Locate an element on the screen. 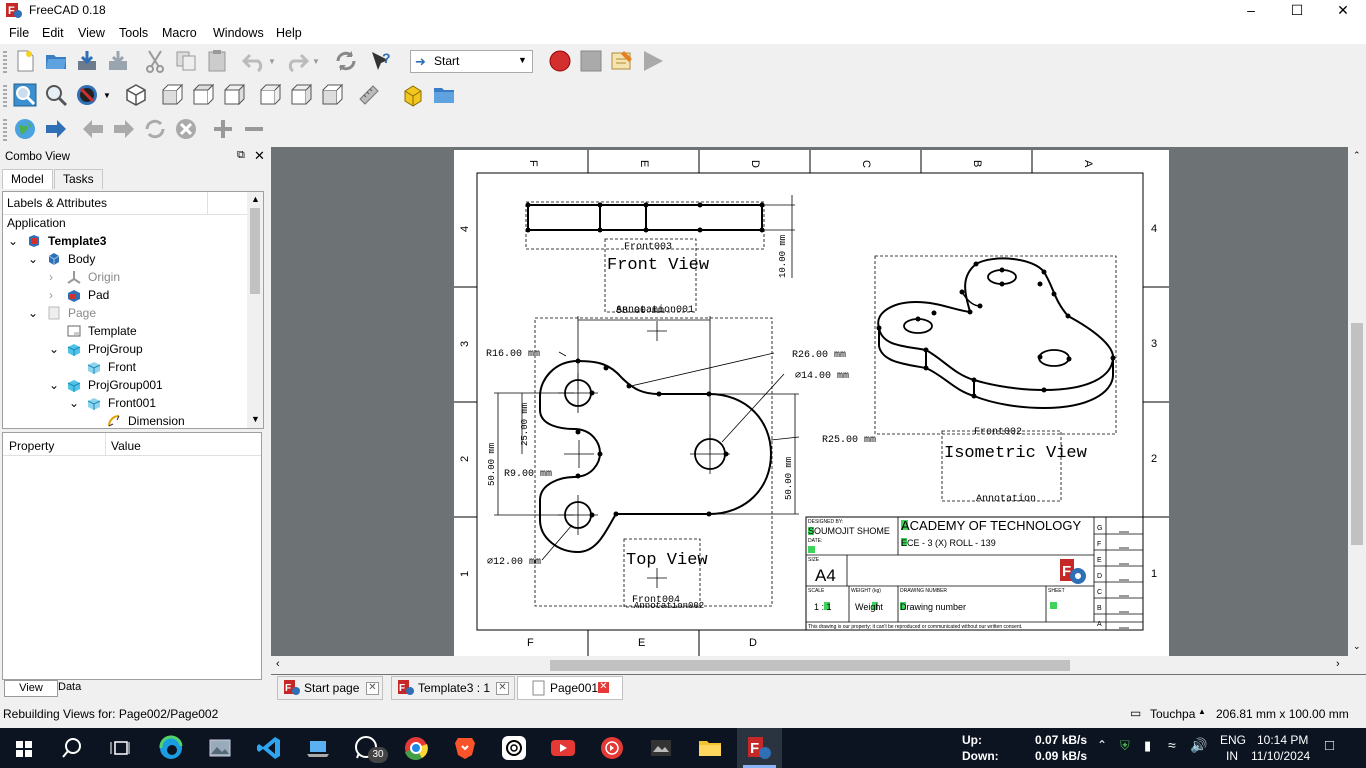  youtube-icon is located at coordinates (563, 748).